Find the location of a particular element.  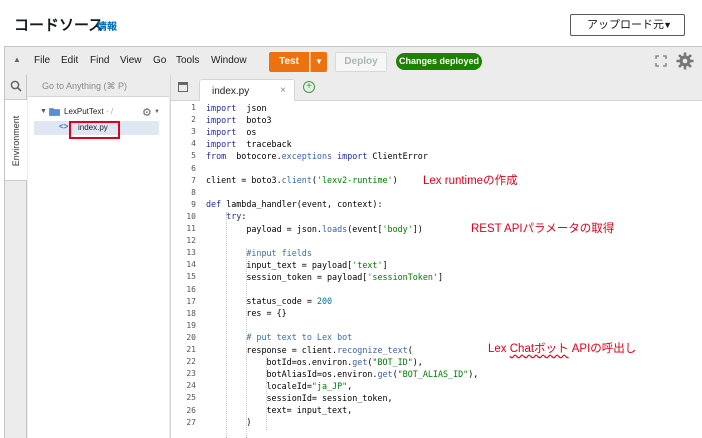

code-token: lambda_handler(event, context): is located at coordinates (302, 204).